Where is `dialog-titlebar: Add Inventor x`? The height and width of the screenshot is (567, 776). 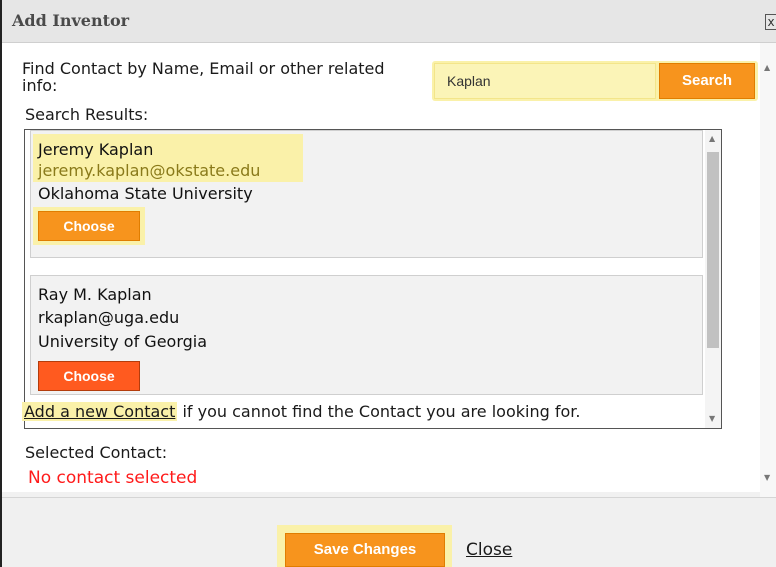 dialog-titlebar: Add Inventor x is located at coordinates (389, 21).